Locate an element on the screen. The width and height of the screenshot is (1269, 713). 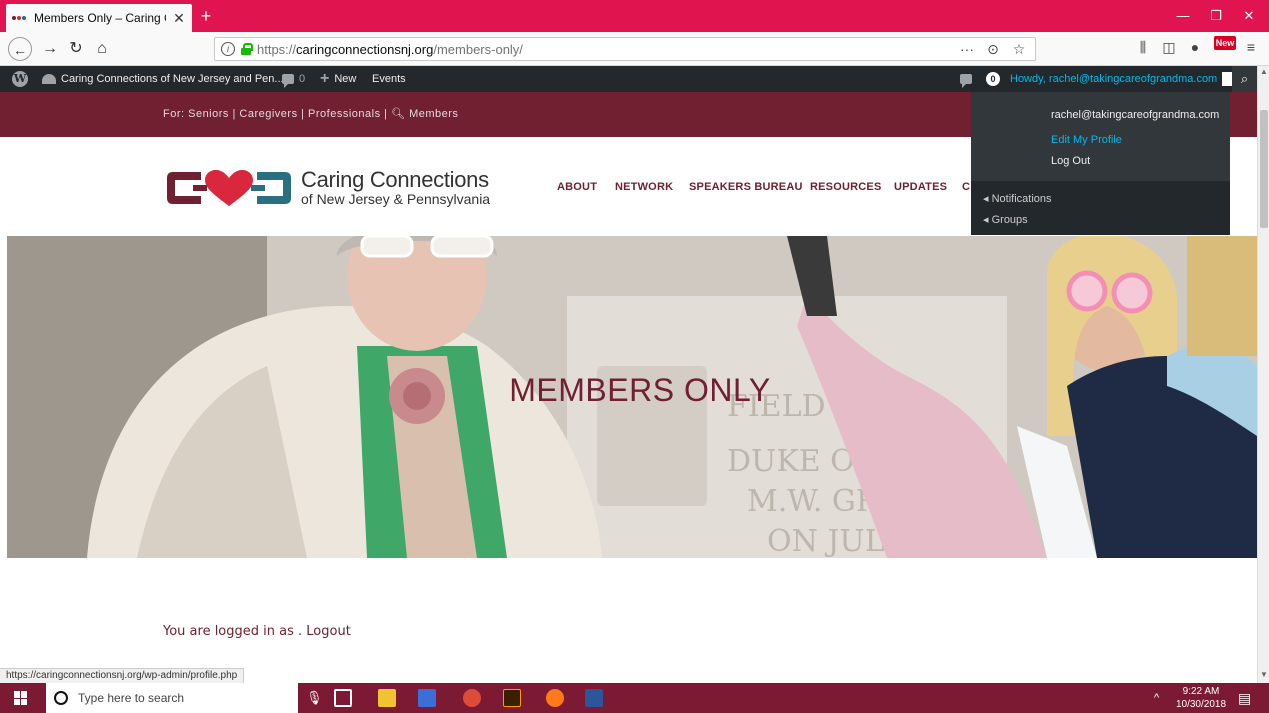
chain-heart-logo-icon is located at coordinates (229, 188).